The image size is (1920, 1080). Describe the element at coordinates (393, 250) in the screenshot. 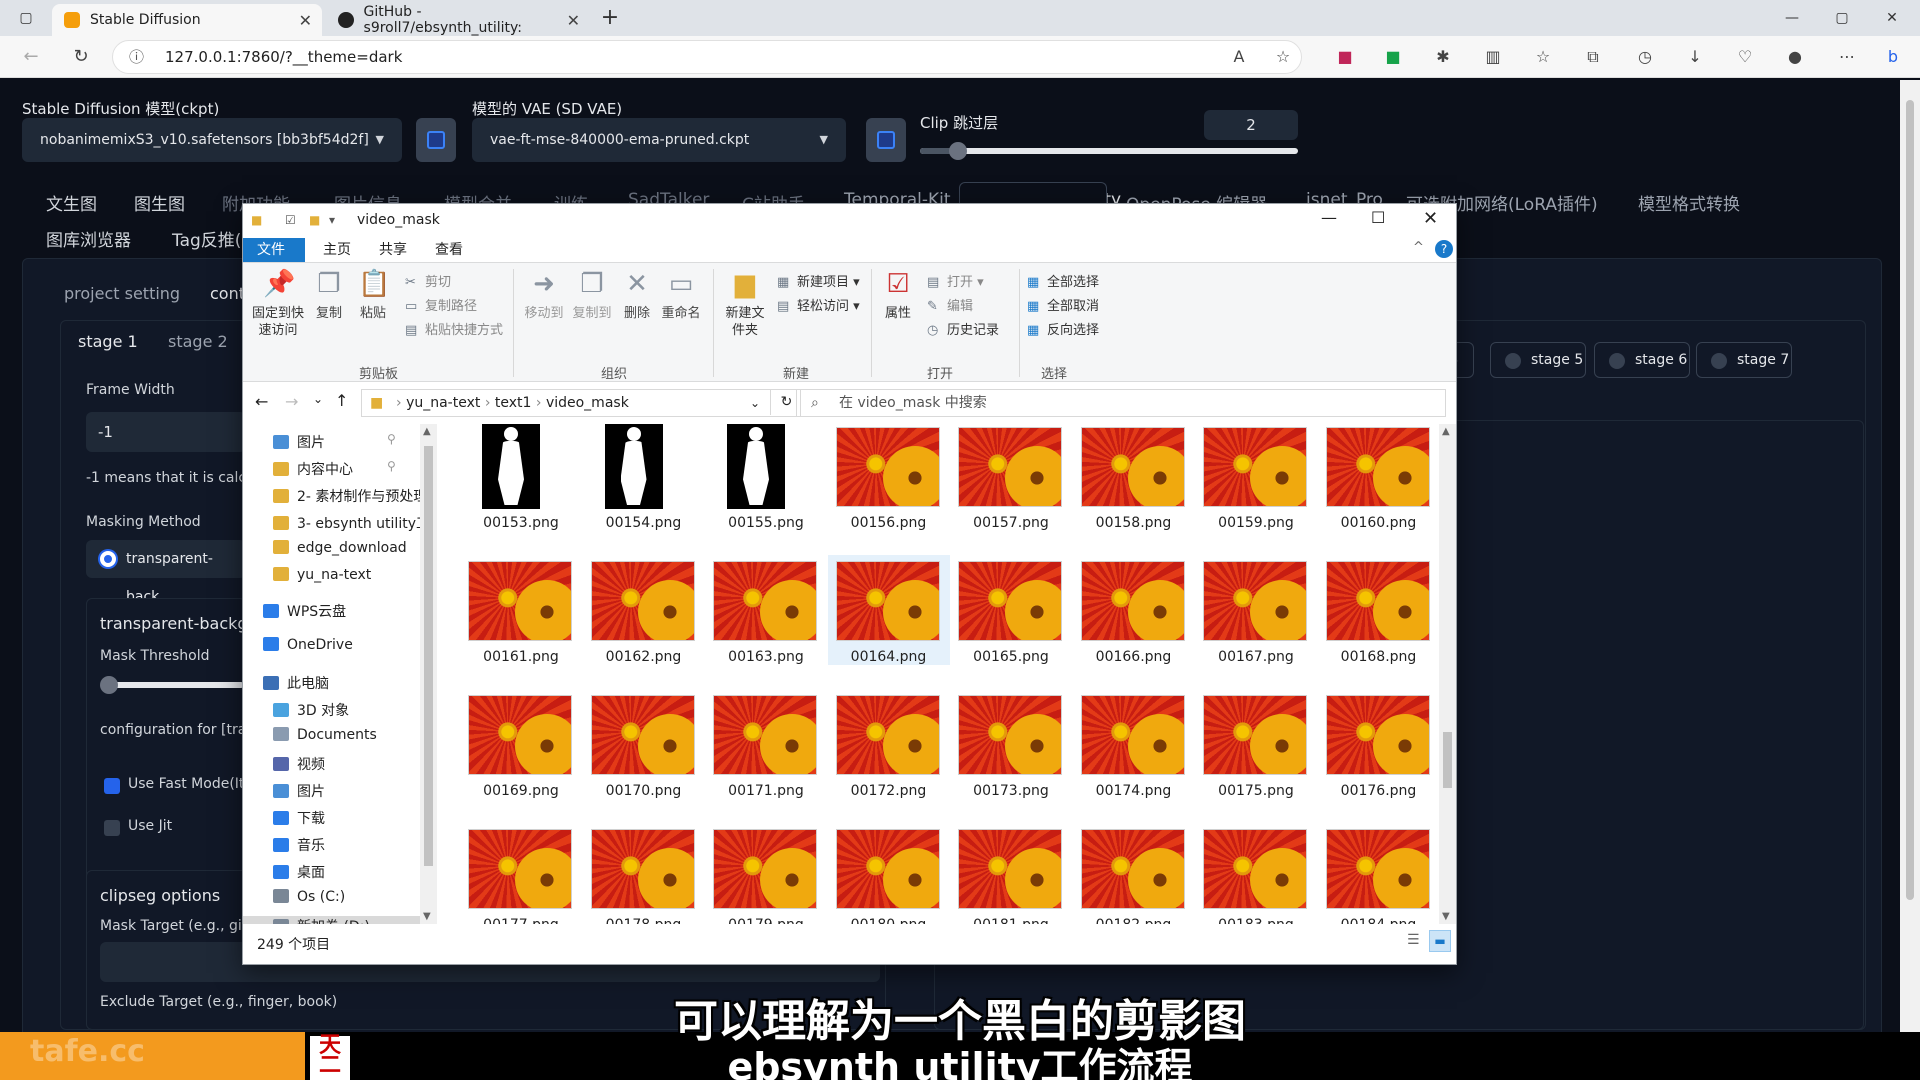

I see `ribbon-tab-share: 共享` at that location.